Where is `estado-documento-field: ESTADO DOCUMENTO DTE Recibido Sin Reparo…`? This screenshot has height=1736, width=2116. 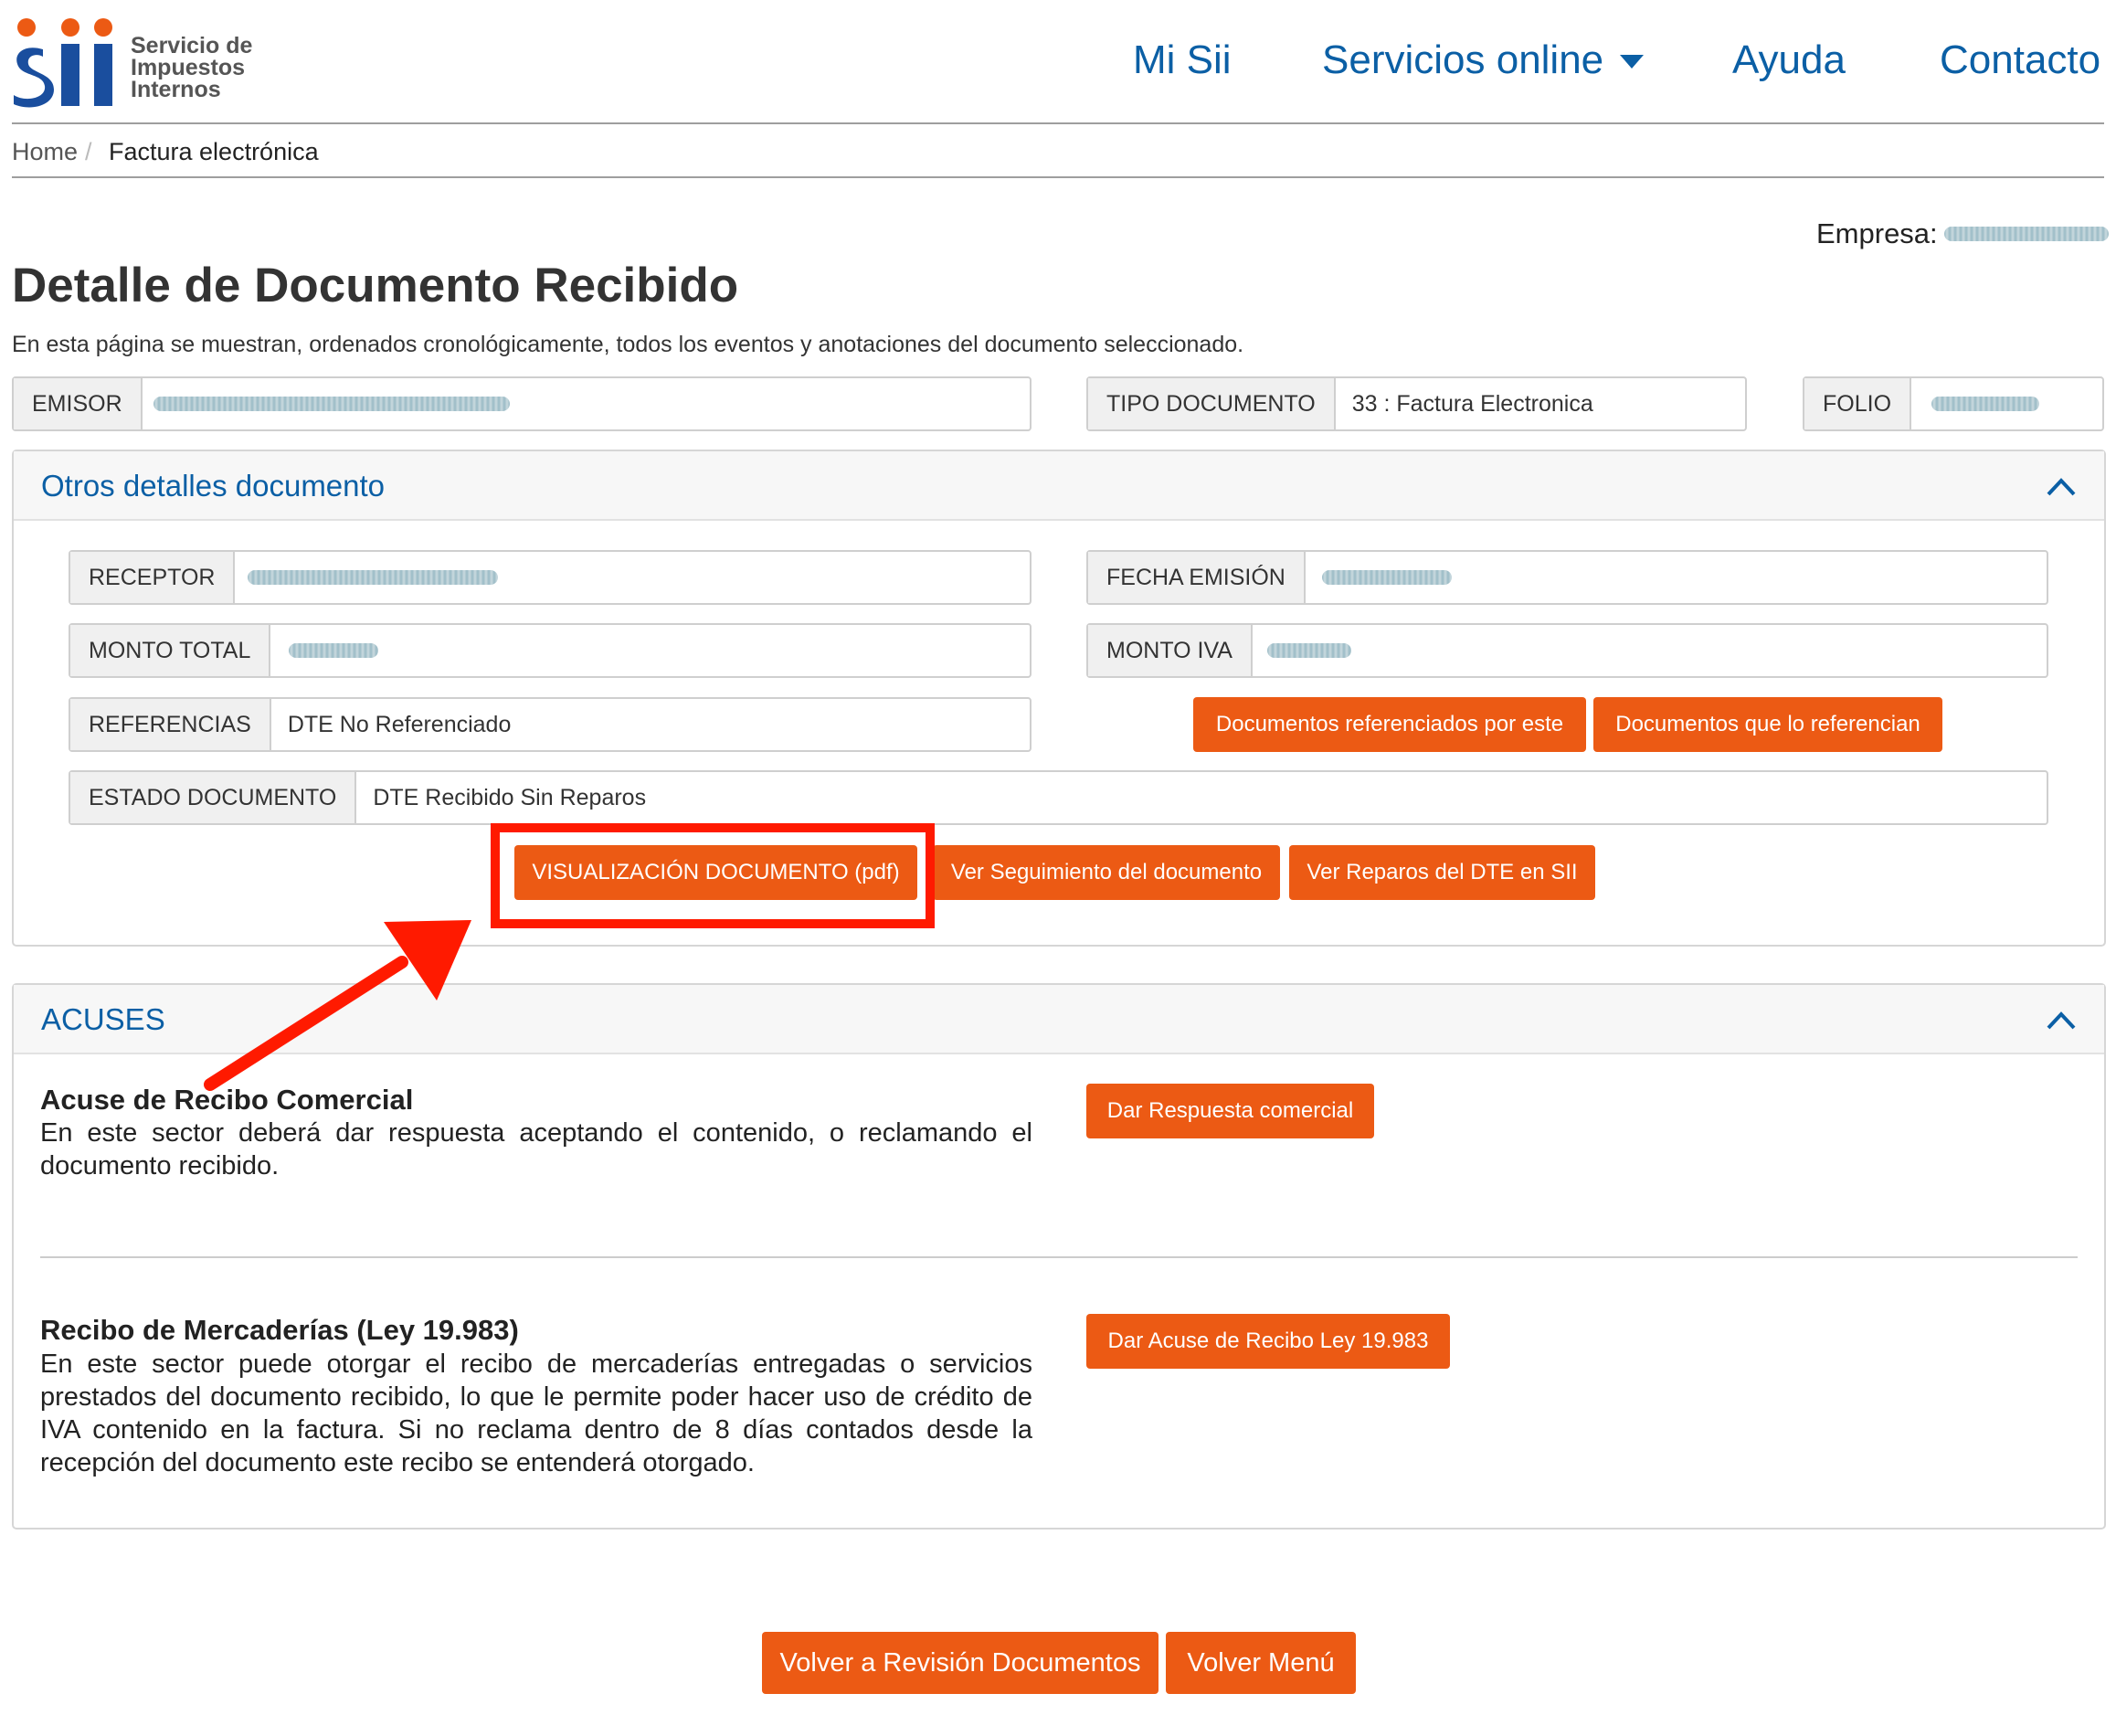 estado-documento-field: ESTADO DOCUMENTO DTE Recibido Sin Reparo… is located at coordinates (1058, 797).